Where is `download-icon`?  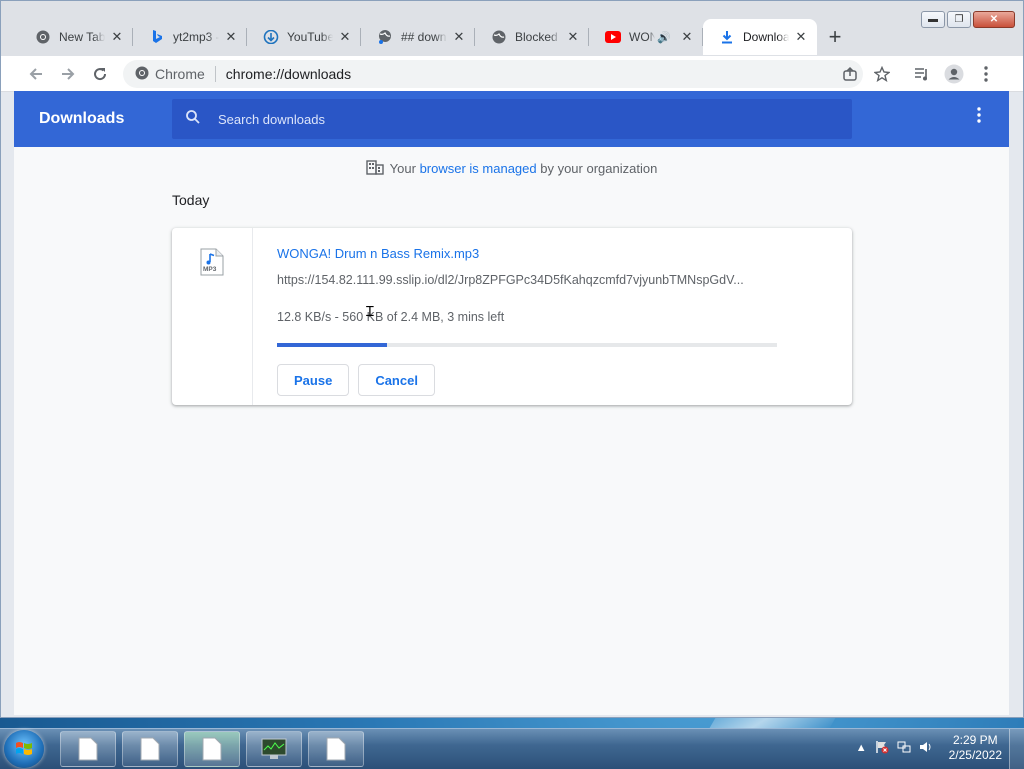 download-icon is located at coordinates (727, 37).